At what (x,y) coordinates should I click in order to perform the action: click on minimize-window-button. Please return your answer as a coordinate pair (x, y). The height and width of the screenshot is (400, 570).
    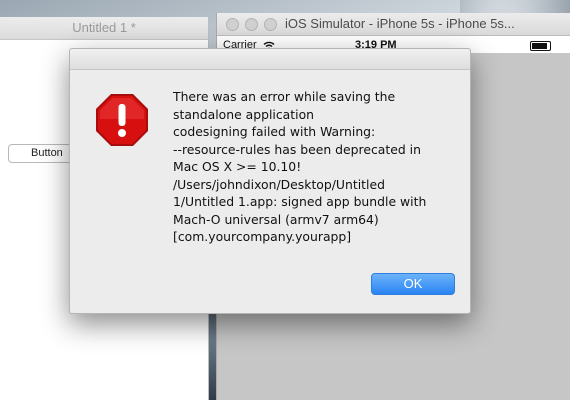
    Looking at the image, I should click on (251, 24).